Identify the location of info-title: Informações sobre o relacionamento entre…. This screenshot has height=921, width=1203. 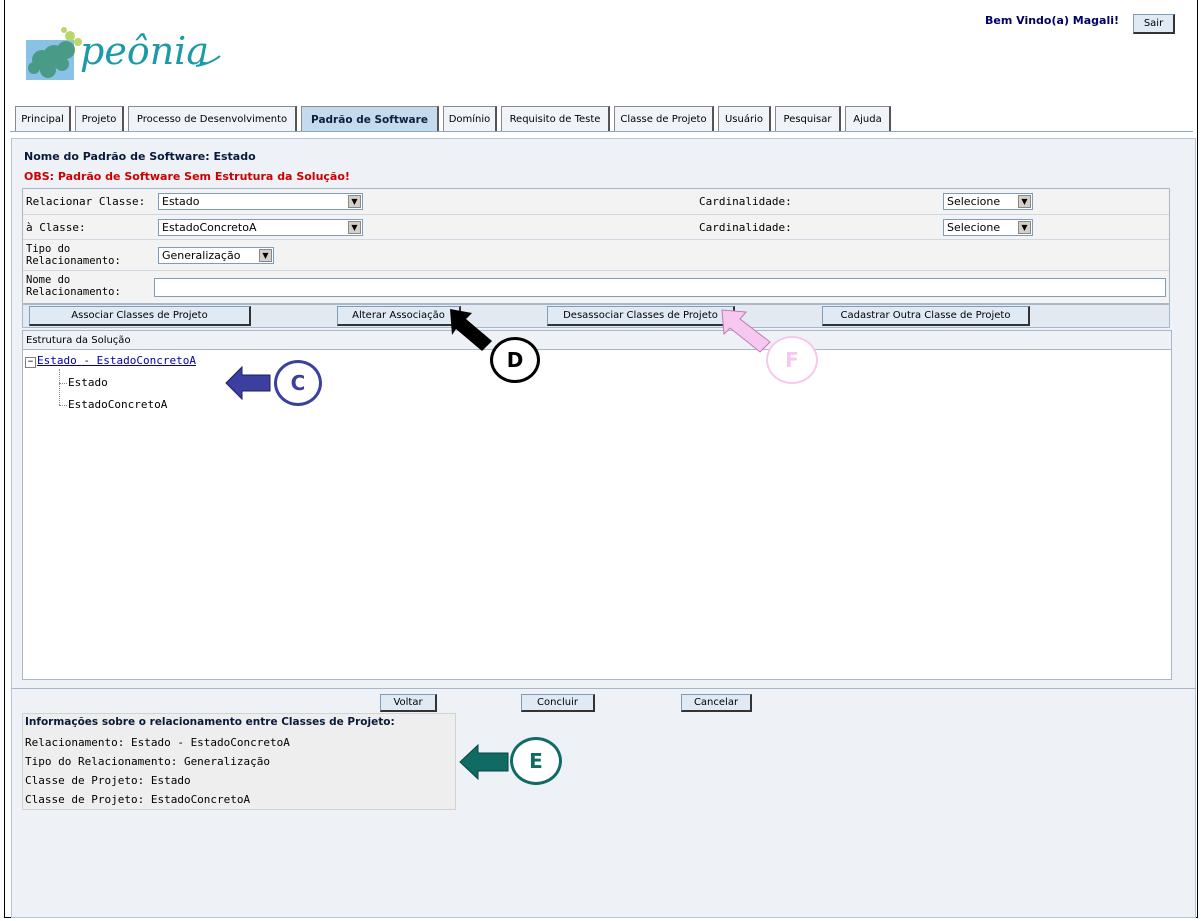
(210, 722).